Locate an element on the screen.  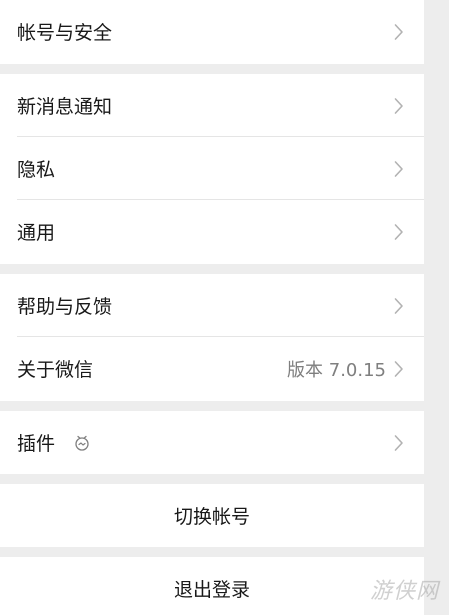
settings-group-plugins: 插件 is located at coordinates (212, 442).